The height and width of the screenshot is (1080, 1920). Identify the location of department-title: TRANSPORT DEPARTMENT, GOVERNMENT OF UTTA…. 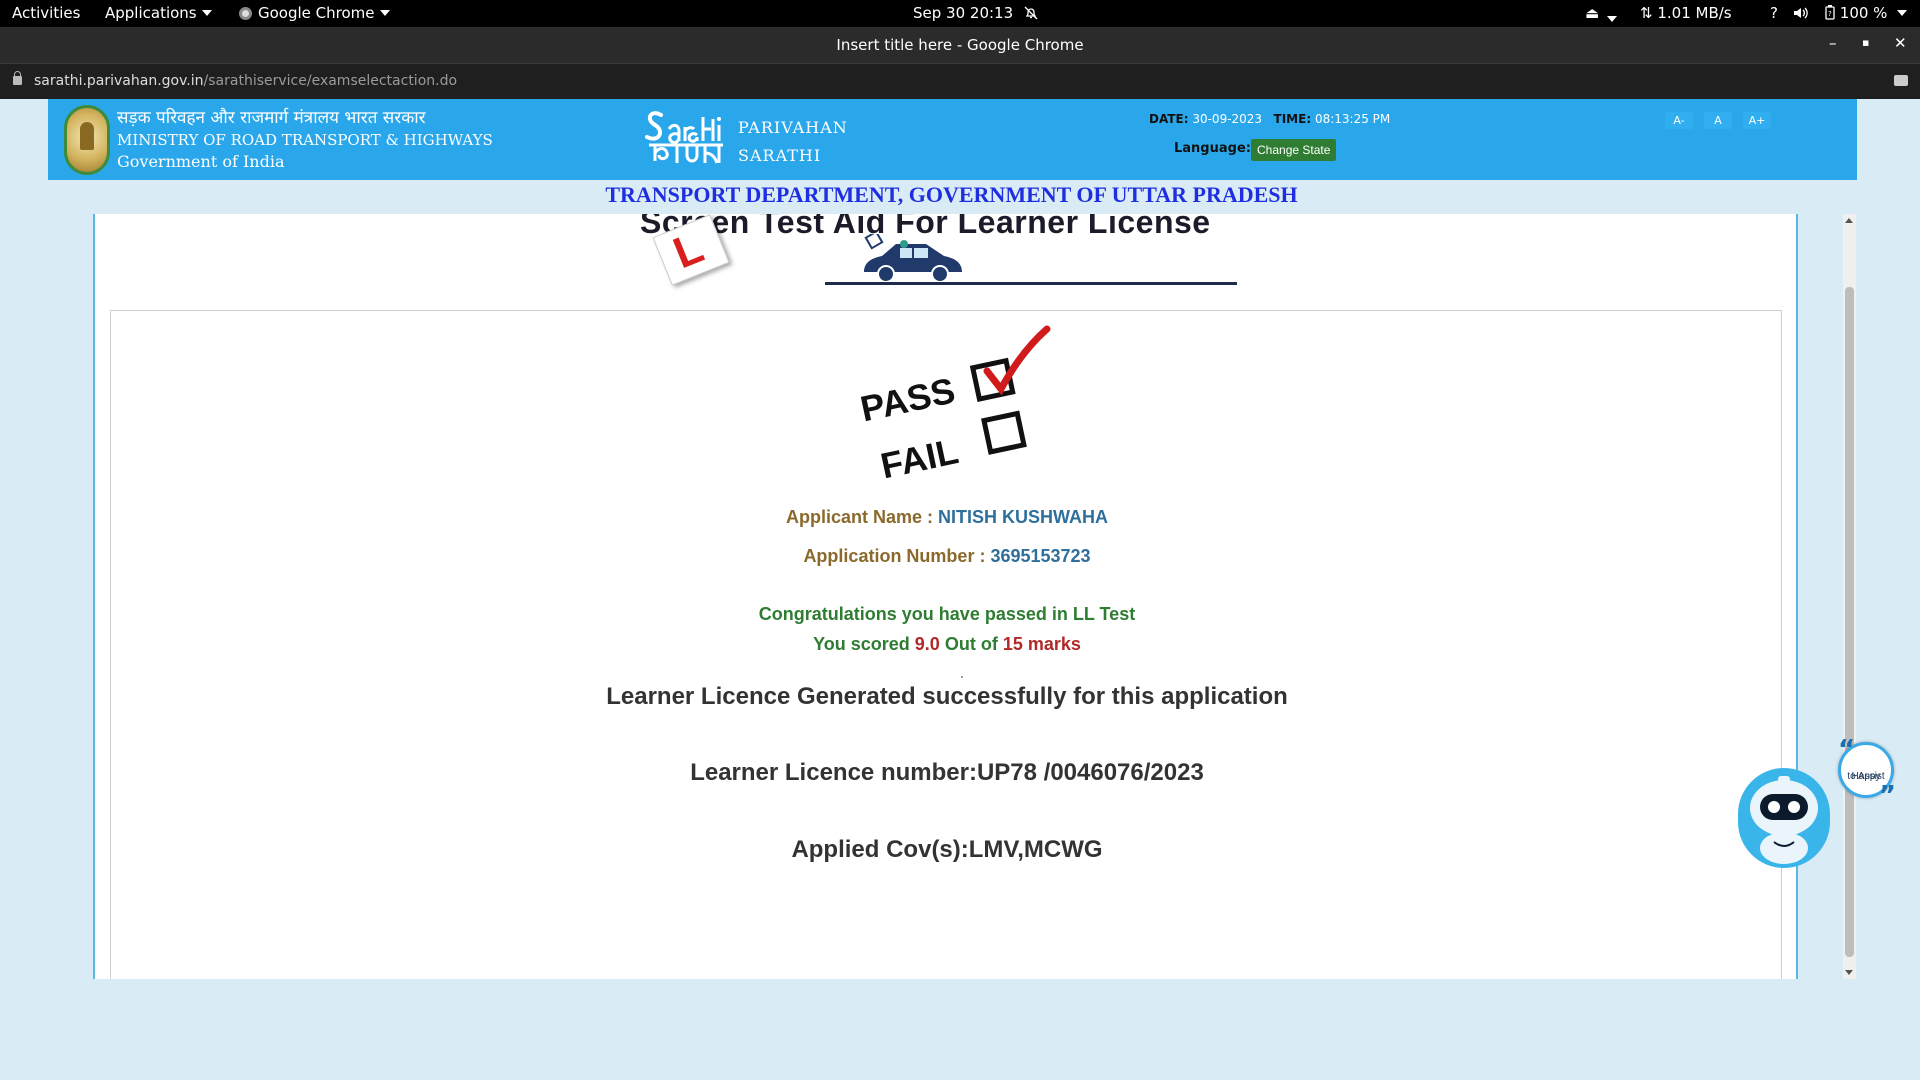
(951, 194).